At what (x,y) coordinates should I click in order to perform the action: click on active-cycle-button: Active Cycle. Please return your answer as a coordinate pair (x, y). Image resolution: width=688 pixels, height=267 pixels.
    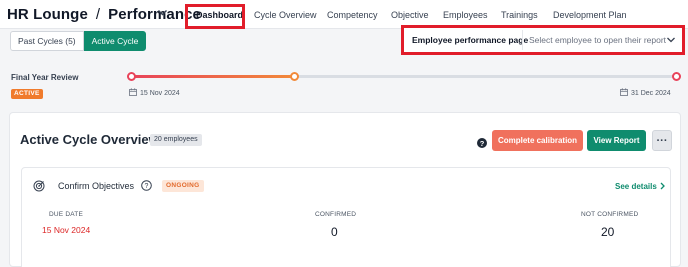
    Looking at the image, I should click on (115, 41).